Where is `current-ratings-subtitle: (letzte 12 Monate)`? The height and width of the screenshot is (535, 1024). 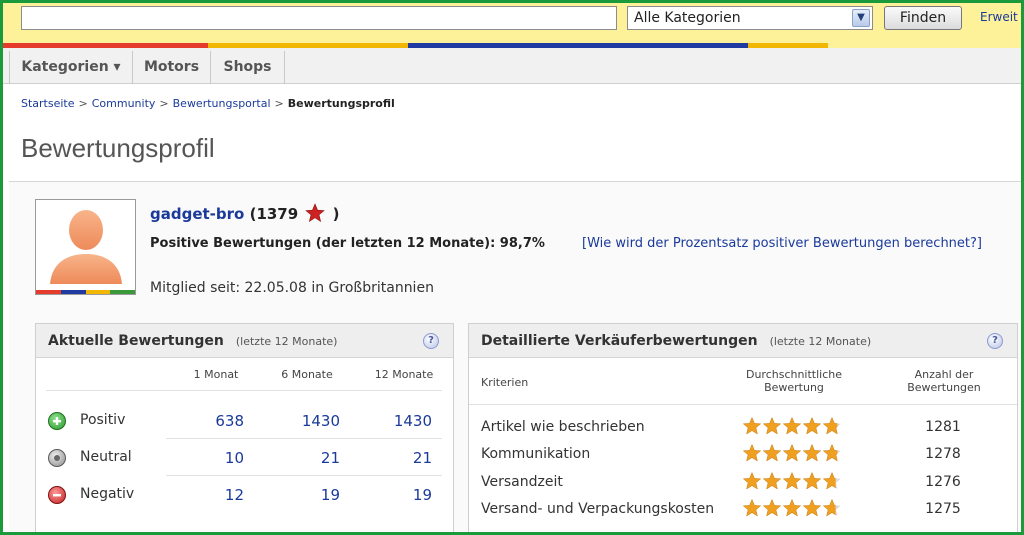 current-ratings-subtitle: (letzte 12 Monate) is located at coordinates (286, 341).